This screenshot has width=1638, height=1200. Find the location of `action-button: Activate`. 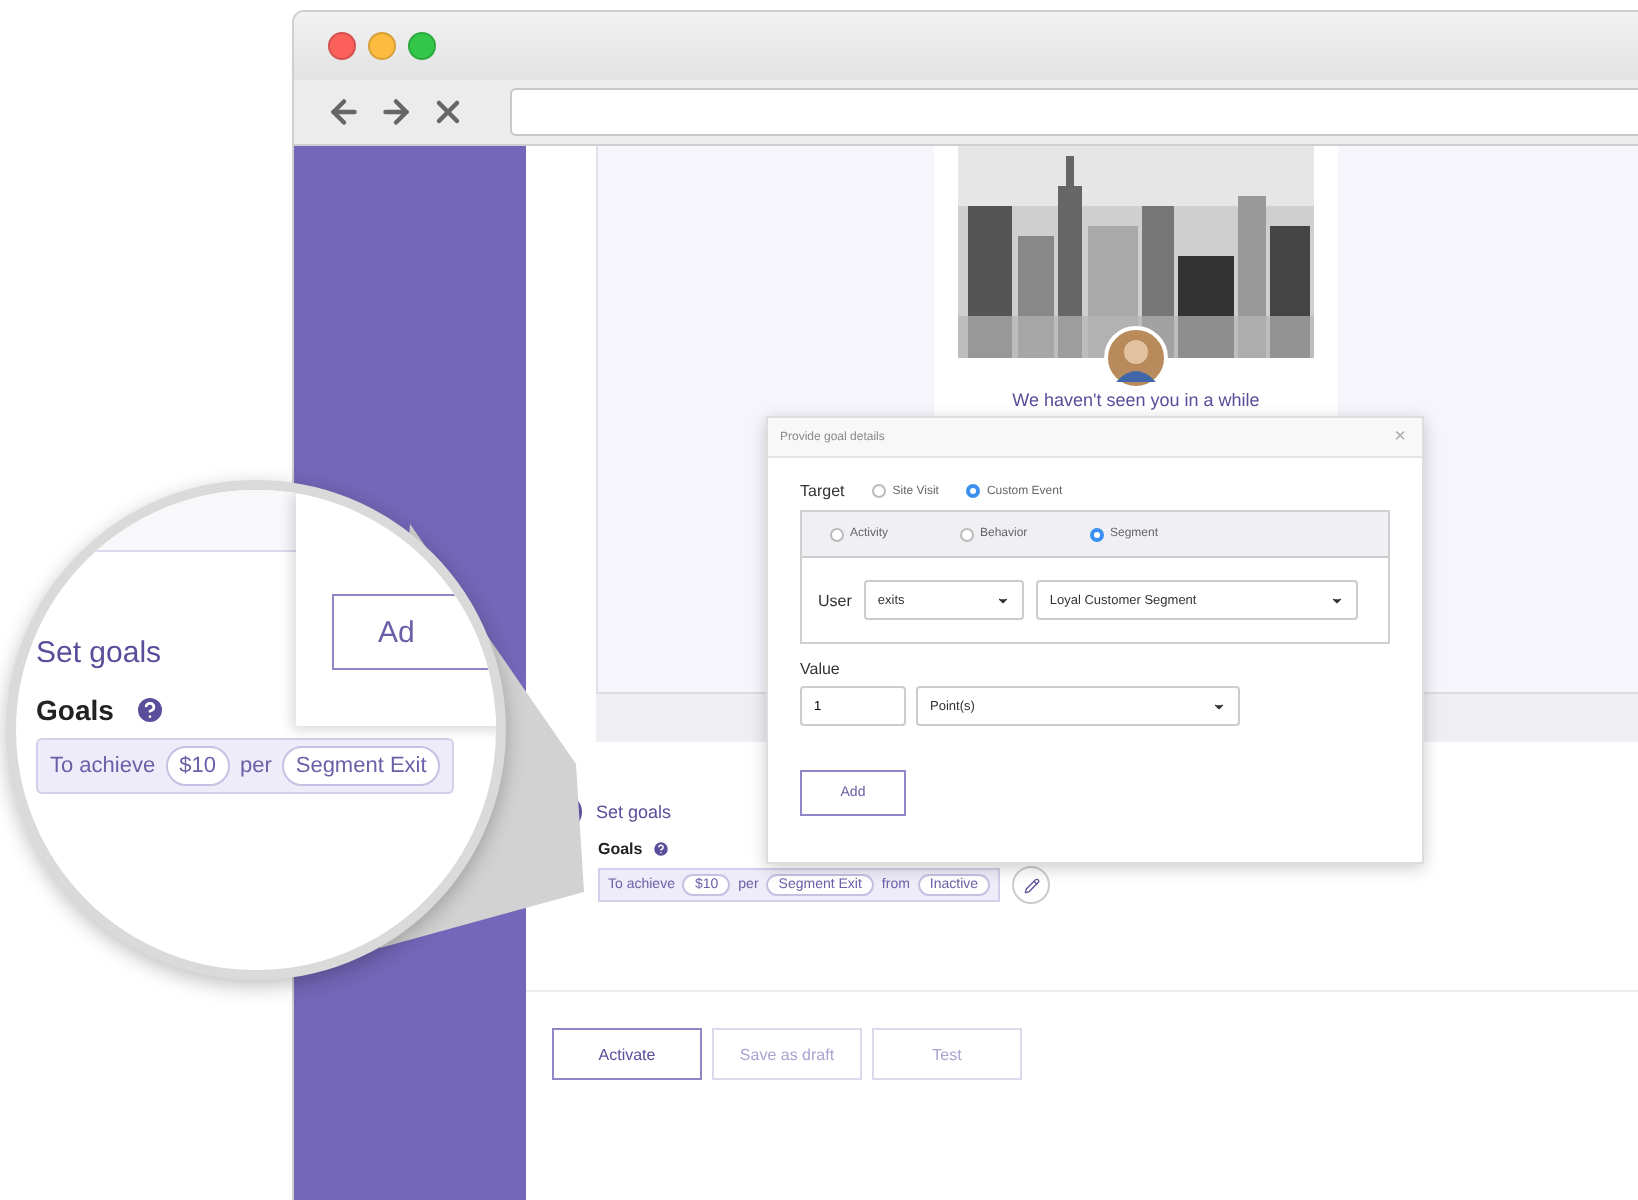

action-button: Activate is located at coordinates (627, 1054).